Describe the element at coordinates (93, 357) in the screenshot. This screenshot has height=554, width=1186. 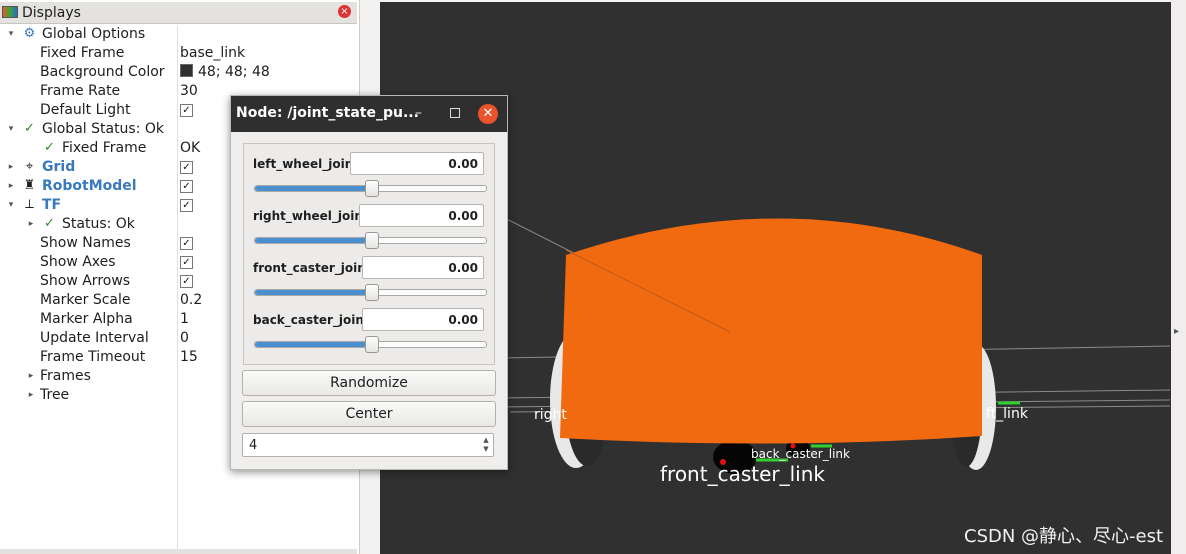
I see `tree-row-label: Frame Timeout` at that location.